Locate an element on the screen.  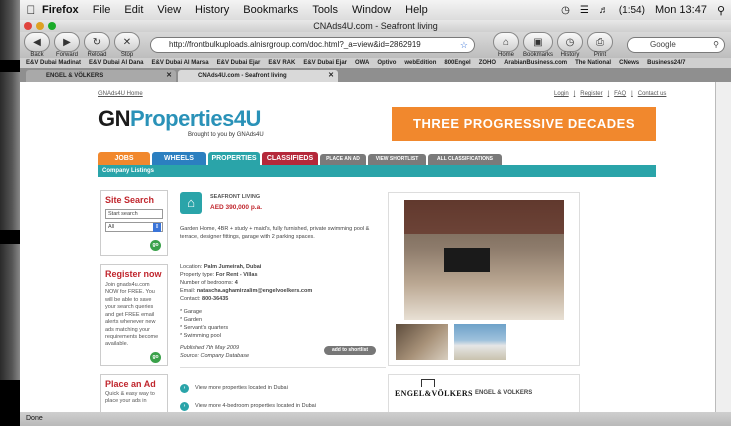
company-listings-link: Company Listings is located at coordinates (128, 171).